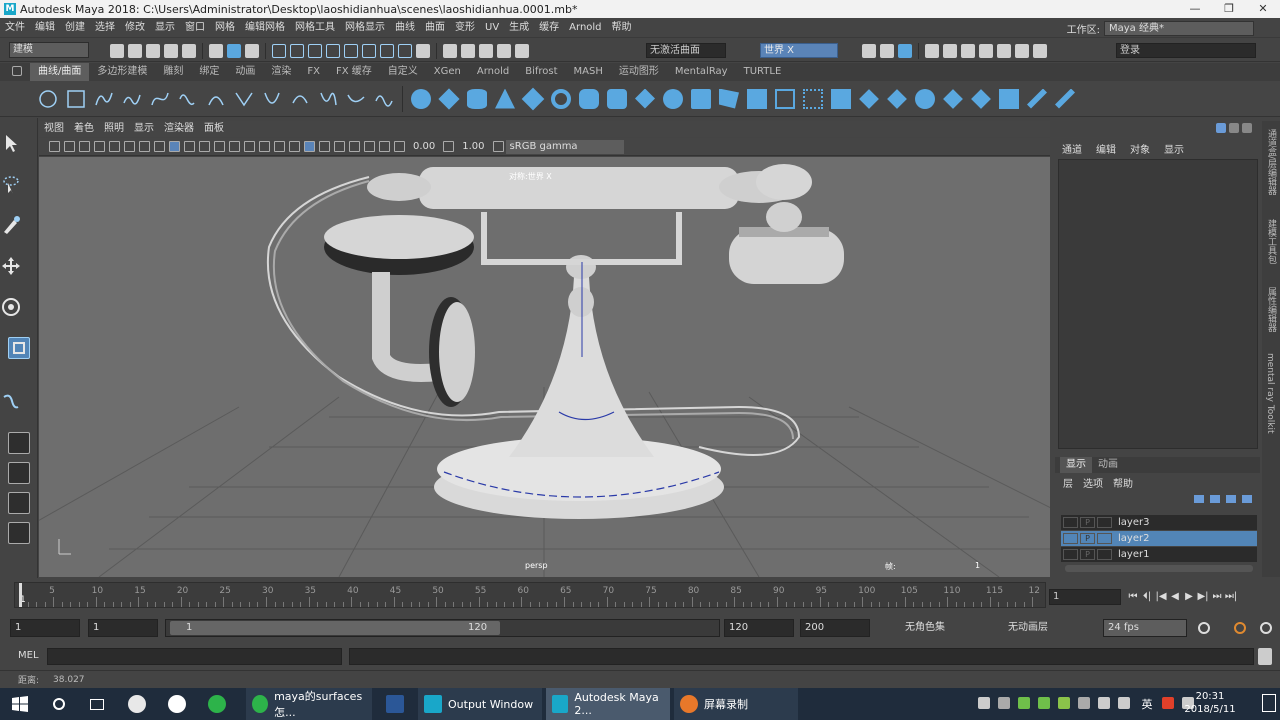 The image size is (1280, 720). What do you see at coordinates (309, 146) in the screenshot?
I see `isolate-select-icon` at bounding box center [309, 146].